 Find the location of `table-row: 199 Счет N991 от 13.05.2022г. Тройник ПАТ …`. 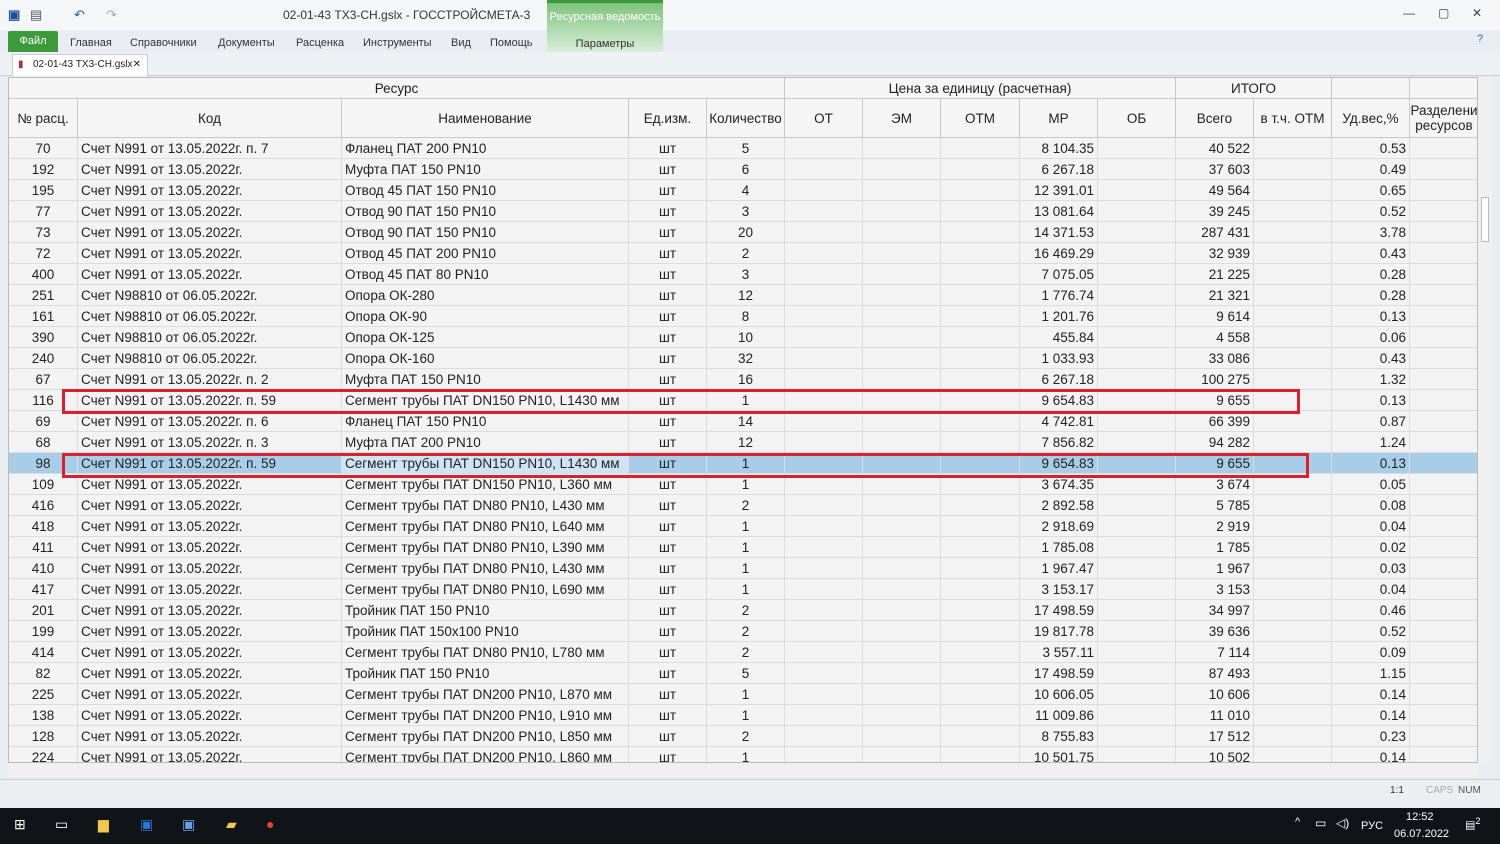

table-row: 199 Счет N991 от 13.05.2022г. Тройник ПАТ … is located at coordinates (743, 631).